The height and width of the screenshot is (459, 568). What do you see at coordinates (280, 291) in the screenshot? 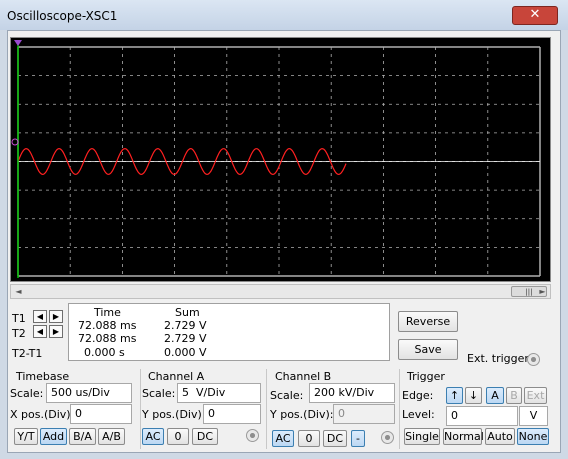
I see `time-scrollbar: ◄ ||| ►` at bounding box center [280, 291].